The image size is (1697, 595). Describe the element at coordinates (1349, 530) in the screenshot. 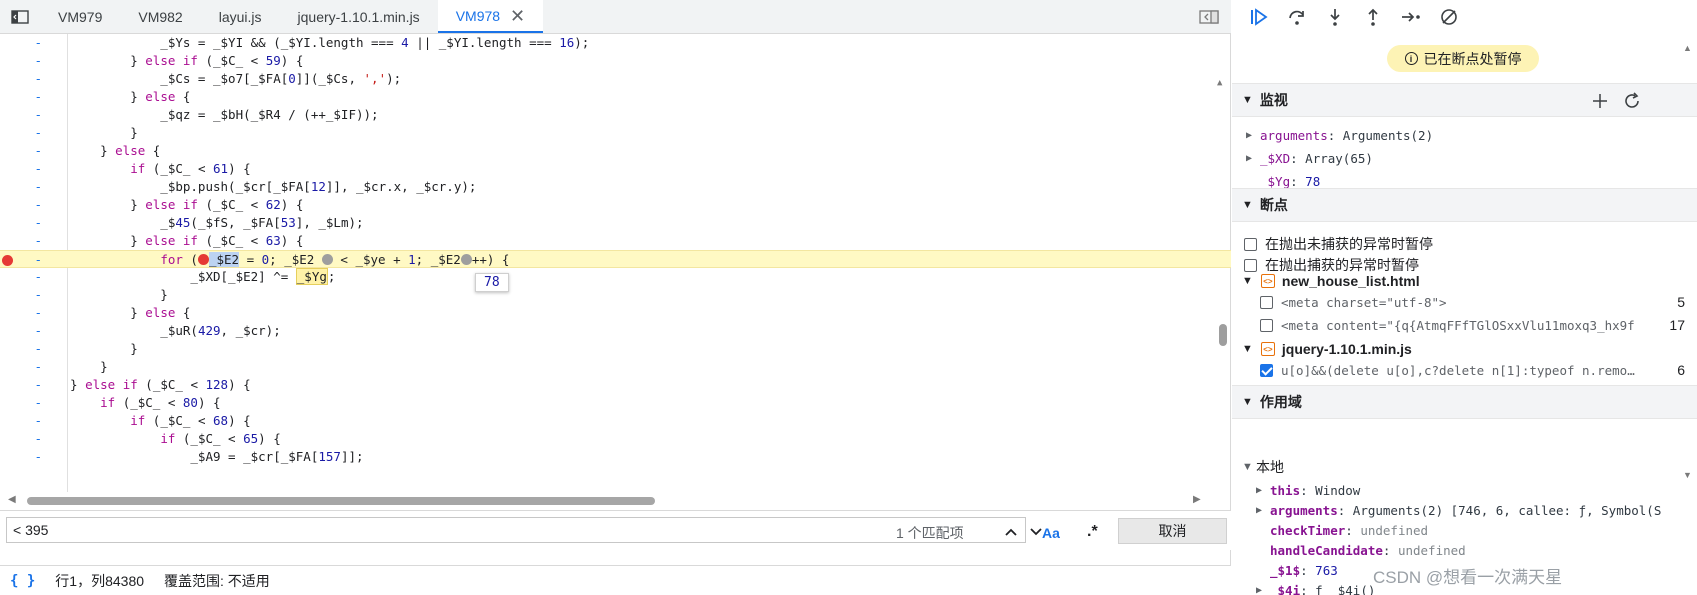

I see `scope-item: checkTimer: undefined` at that location.